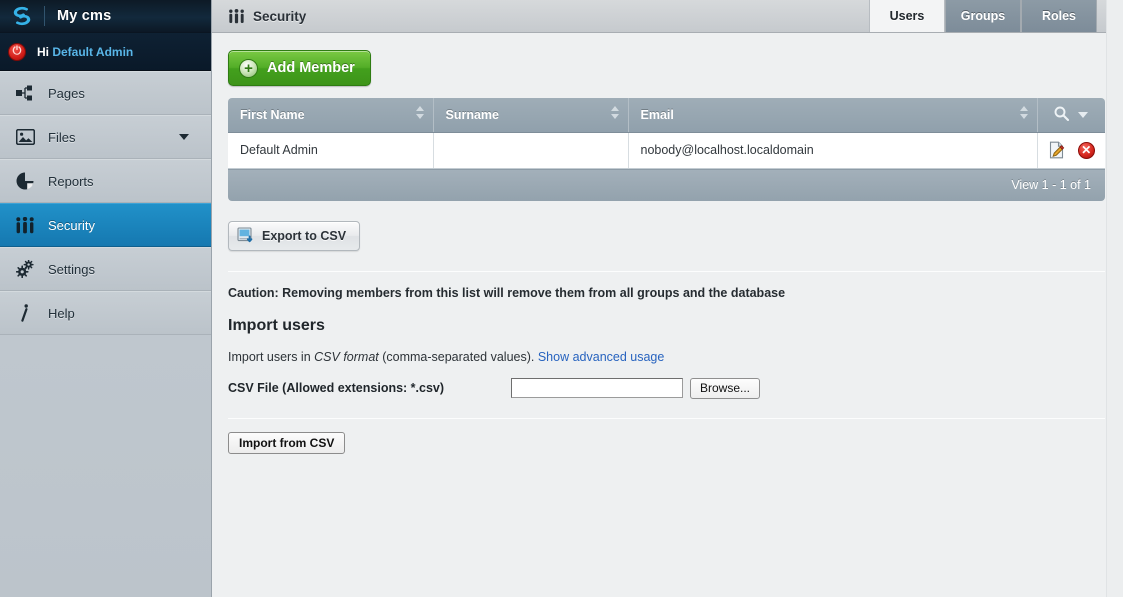  I want to click on import-from-csv-button: Import from CSV, so click(287, 442).